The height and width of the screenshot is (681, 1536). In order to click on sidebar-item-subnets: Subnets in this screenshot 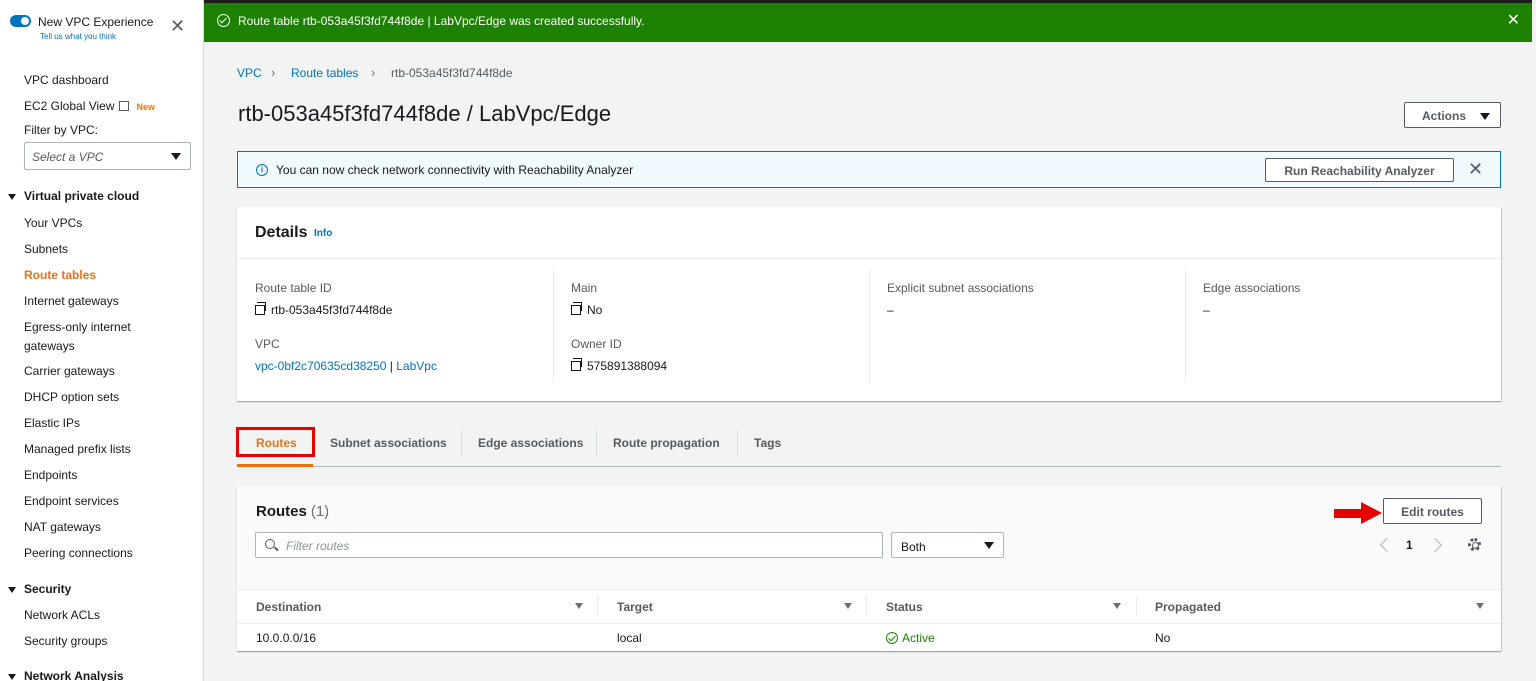, I will do `click(46, 249)`.